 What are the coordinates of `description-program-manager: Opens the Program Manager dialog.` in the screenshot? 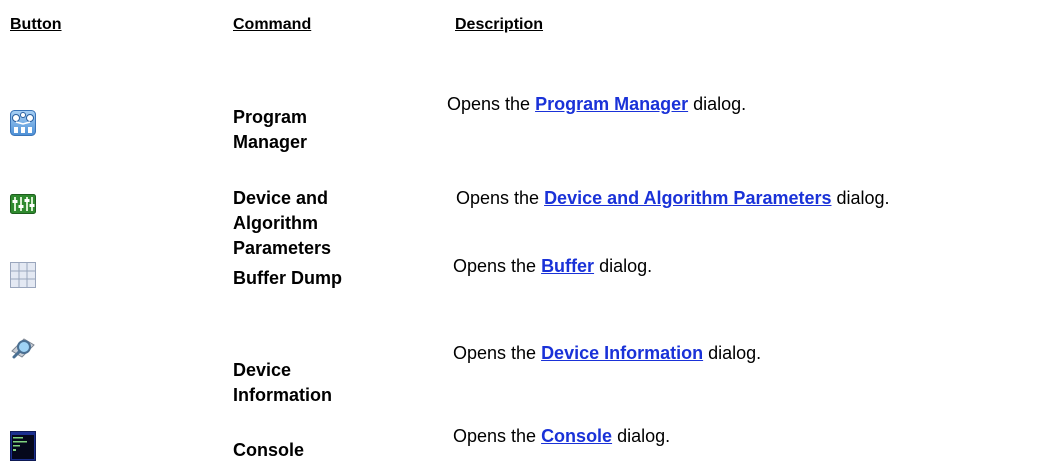 It's located at (597, 104).